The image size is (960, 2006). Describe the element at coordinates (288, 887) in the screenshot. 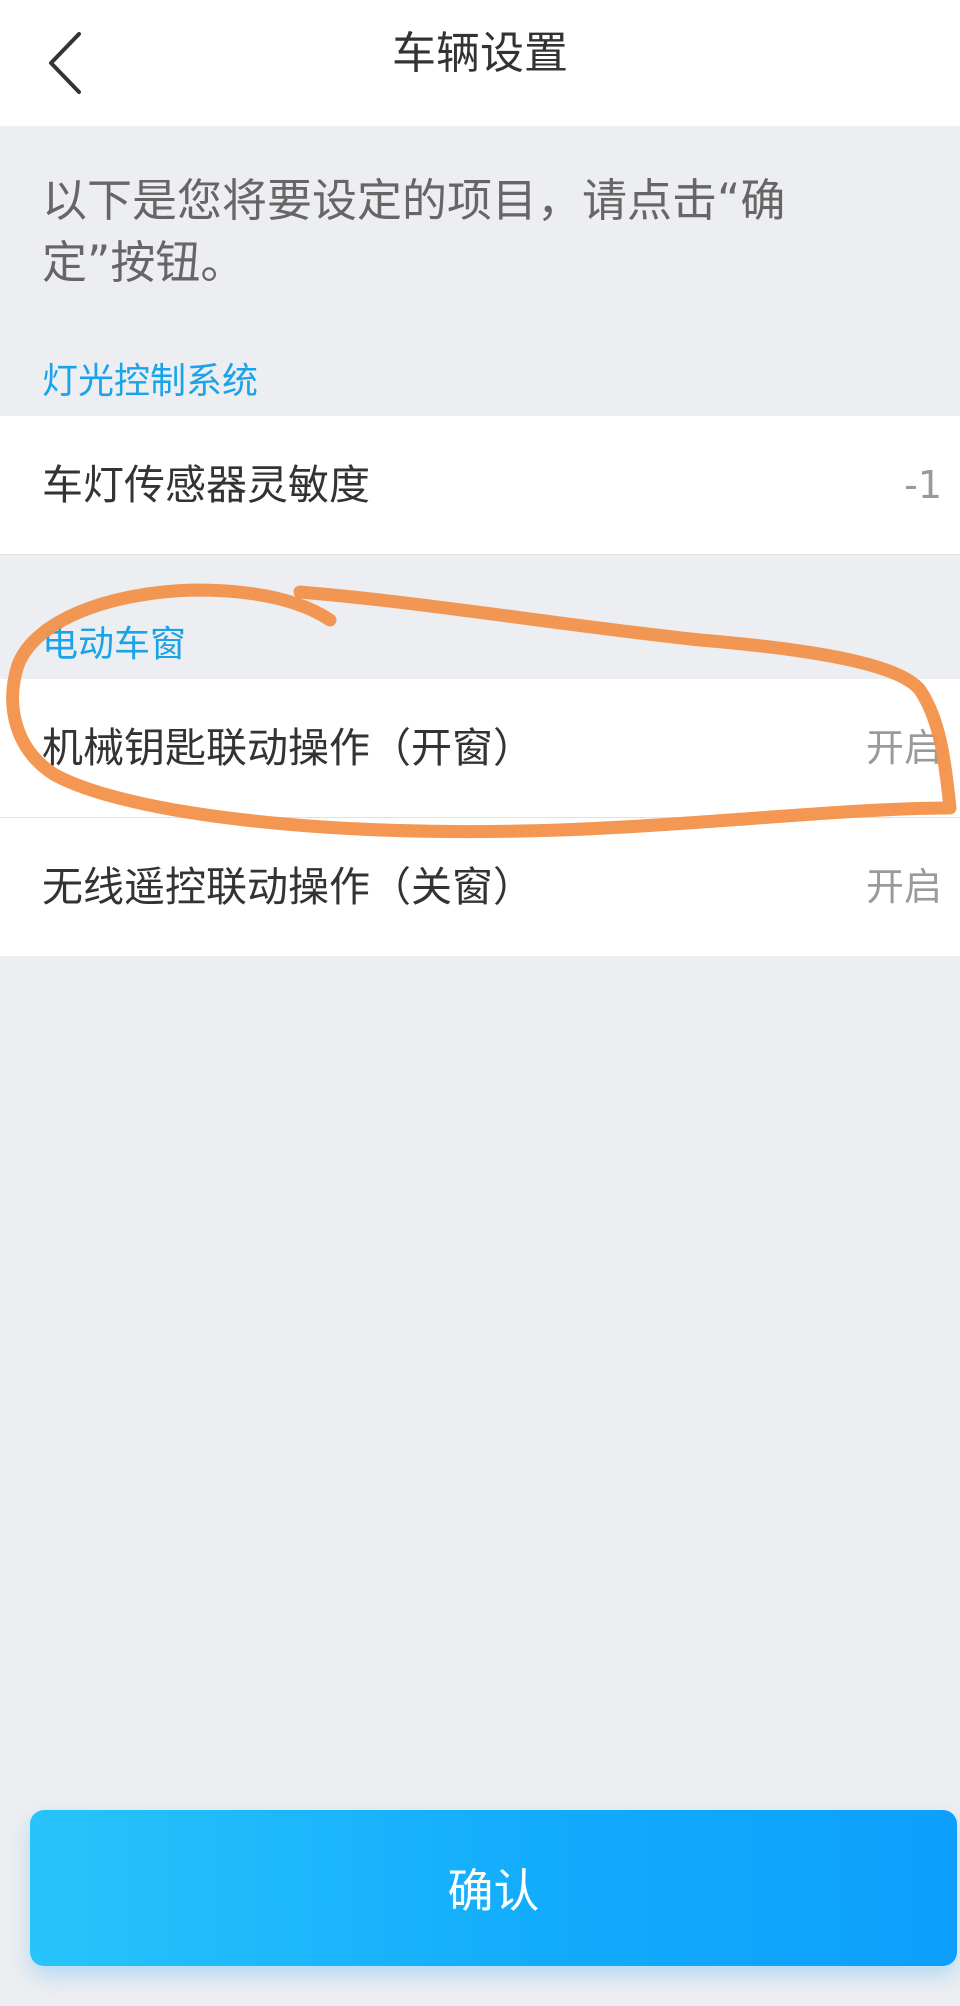

I see `setting-label: 无线遥控联动操作（关窗）` at that location.